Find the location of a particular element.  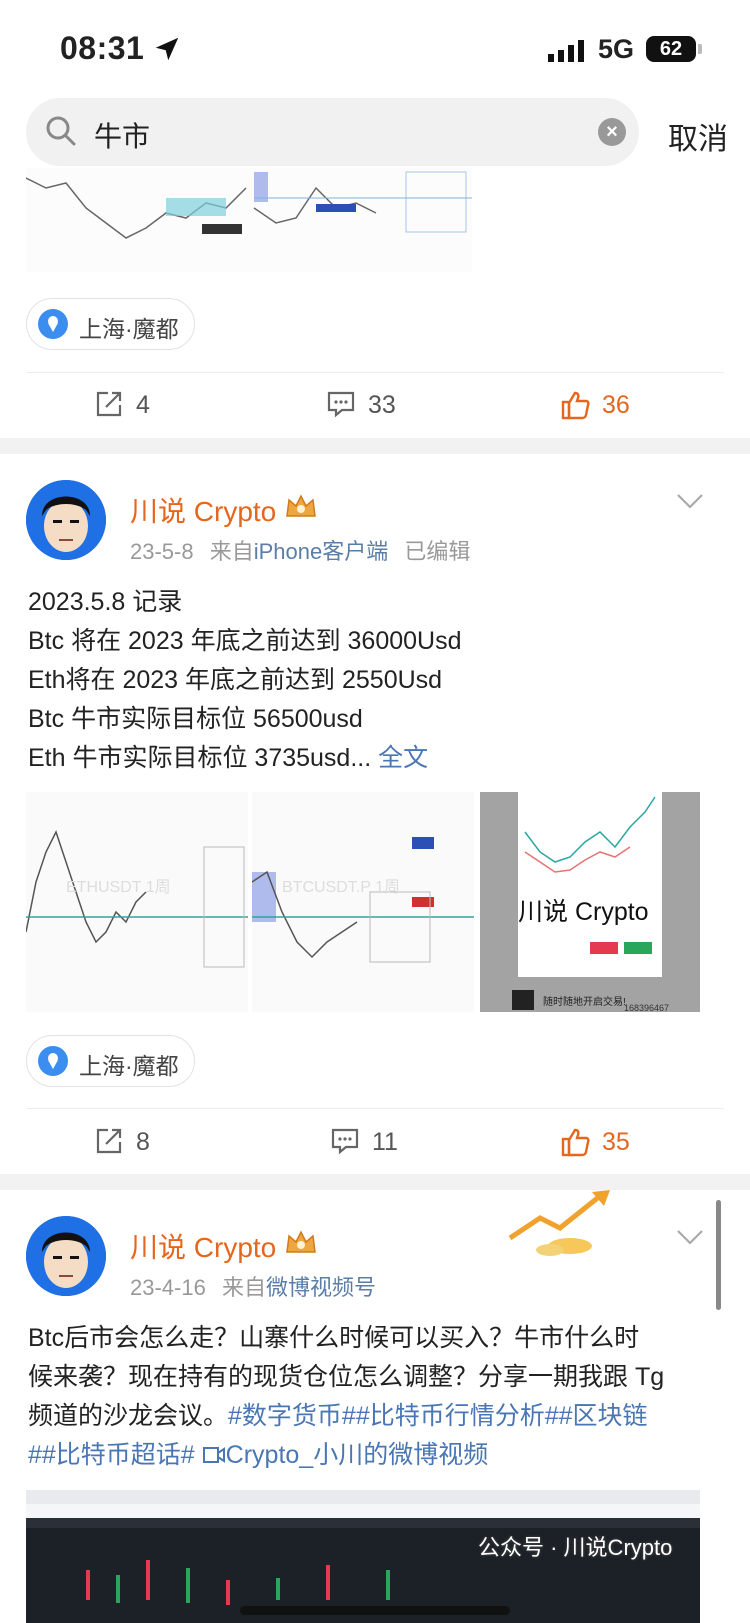

video-icon is located at coordinates (213, 1455).